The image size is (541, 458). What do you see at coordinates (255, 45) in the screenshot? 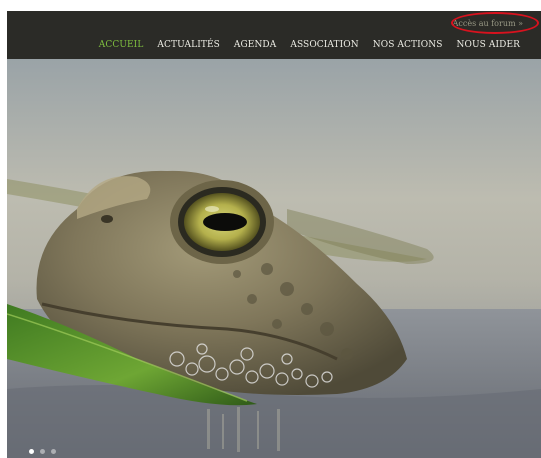
I see `nav-item-agenda: AGENDA` at bounding box center [255, 45].